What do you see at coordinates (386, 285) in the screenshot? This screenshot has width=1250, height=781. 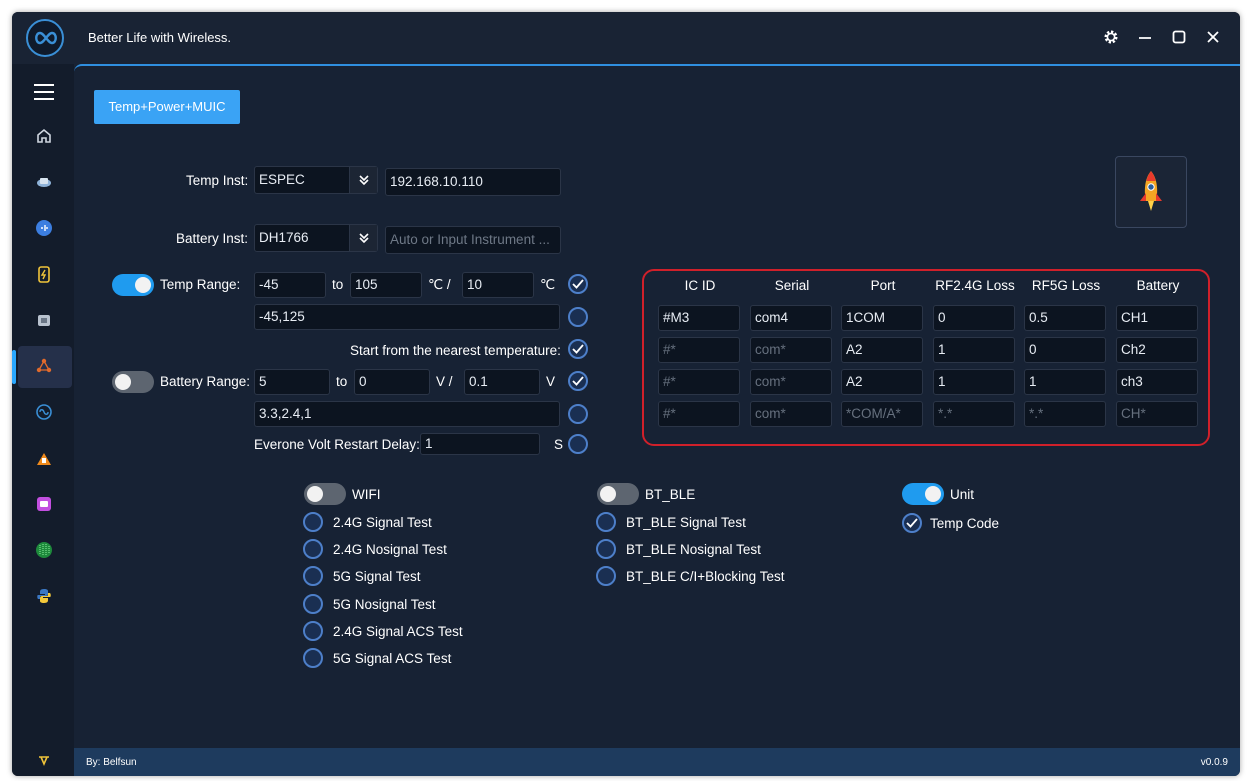 I see `temp-range-to-input: 105` at bounding box center [386, 285].